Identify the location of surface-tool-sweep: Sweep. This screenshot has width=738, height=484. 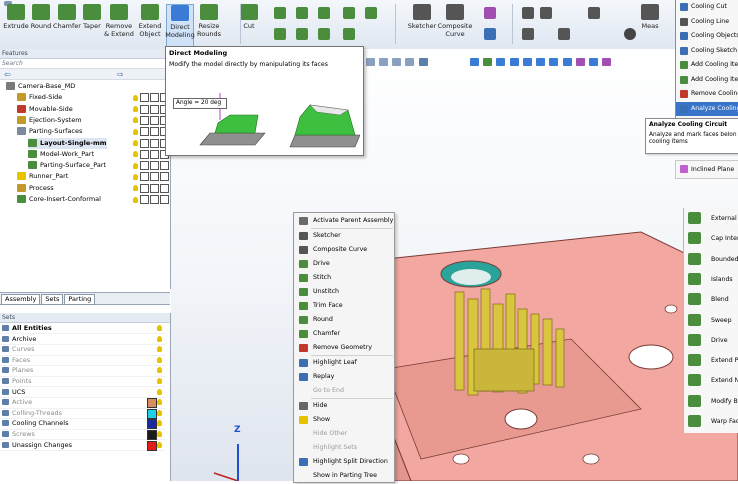
(711, 320).